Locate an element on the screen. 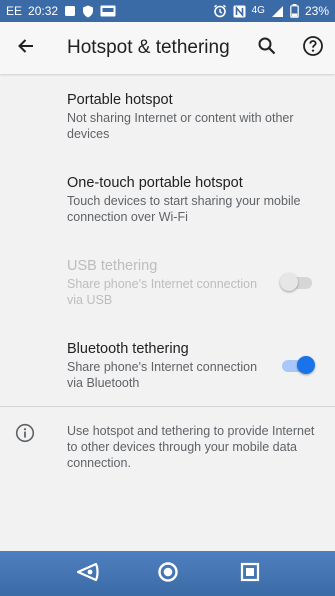 The width and height of the screenshot is (335, 596). battery-icon is located at coordinates (294, 11).